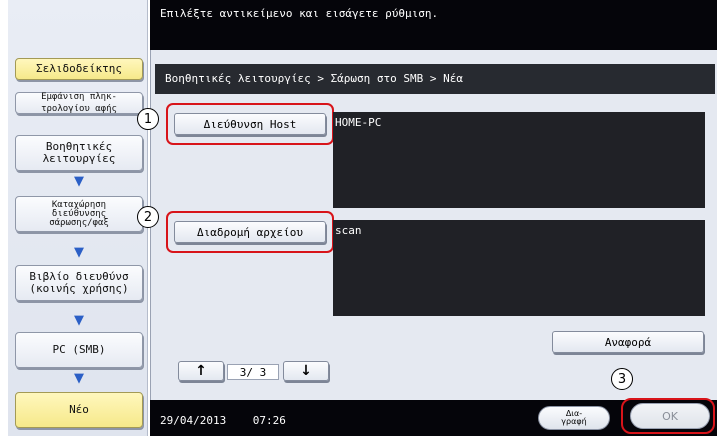 The image size is (717, 436). Describe the element at coordinates (250, 232) in the screenshot. I see `file-path-button: Διαδρομή αρχείου` at that location.